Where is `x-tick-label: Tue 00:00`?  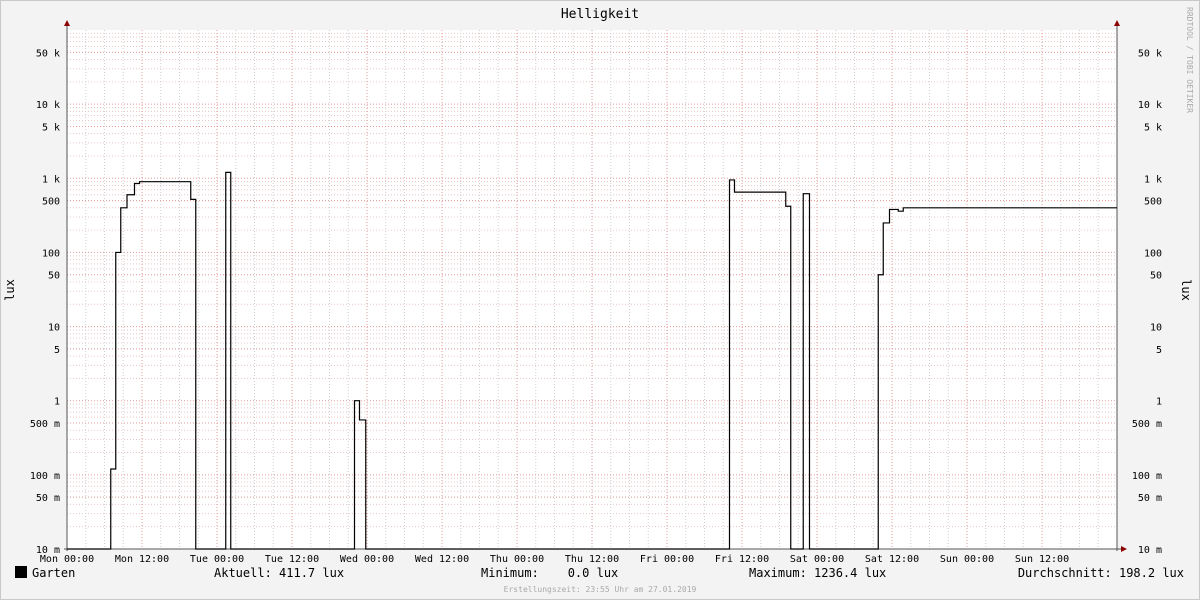
x-tick-label: Tue 00:00 is located at coordinates (217, 559).